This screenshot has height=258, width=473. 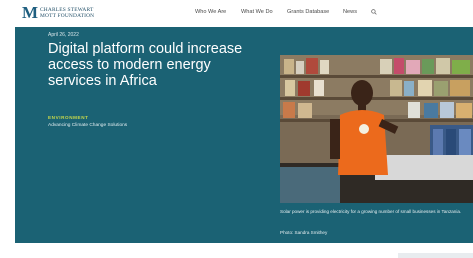 I want to click on foundation-logo-text: CHARLES STEWART MOTT FOUNDATION, so click(x=85, y=13).